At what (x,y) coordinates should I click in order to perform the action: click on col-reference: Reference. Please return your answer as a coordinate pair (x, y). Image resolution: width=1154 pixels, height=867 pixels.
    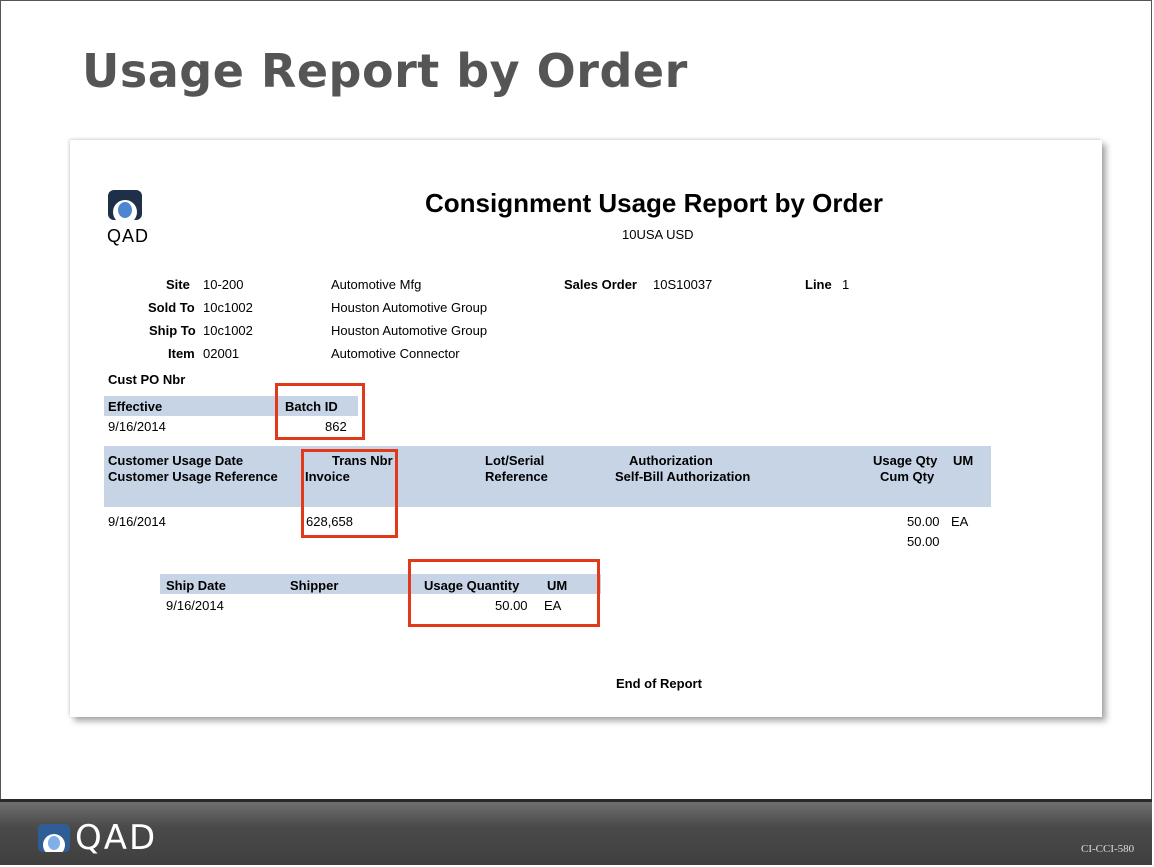
    Looking at the image, I should click on (516, 476).